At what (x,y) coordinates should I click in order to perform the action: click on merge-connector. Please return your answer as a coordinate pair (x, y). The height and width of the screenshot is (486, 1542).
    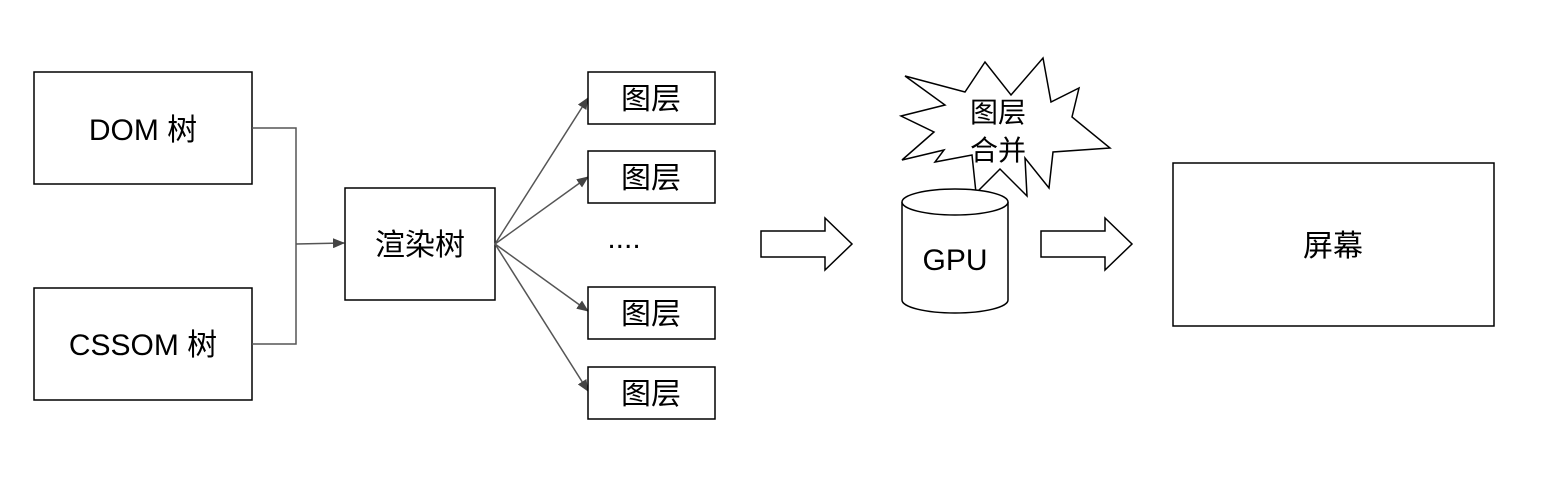
    Looking at the image, I should click on (298, 236).